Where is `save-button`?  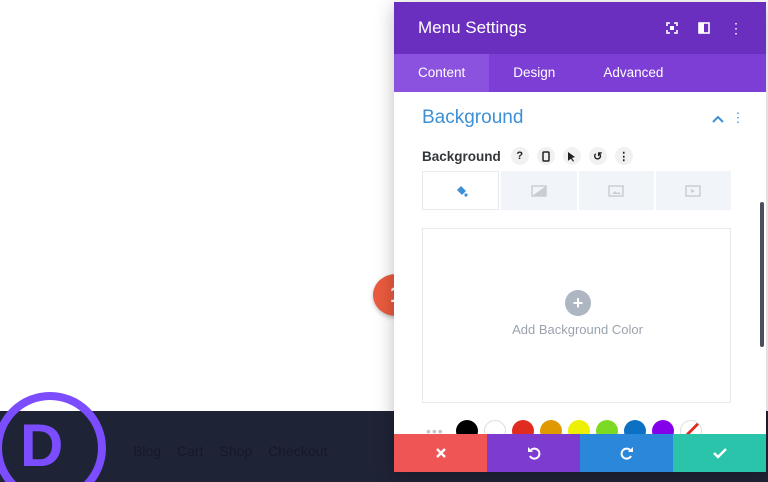 save-button is located at coordinates (719, 453).